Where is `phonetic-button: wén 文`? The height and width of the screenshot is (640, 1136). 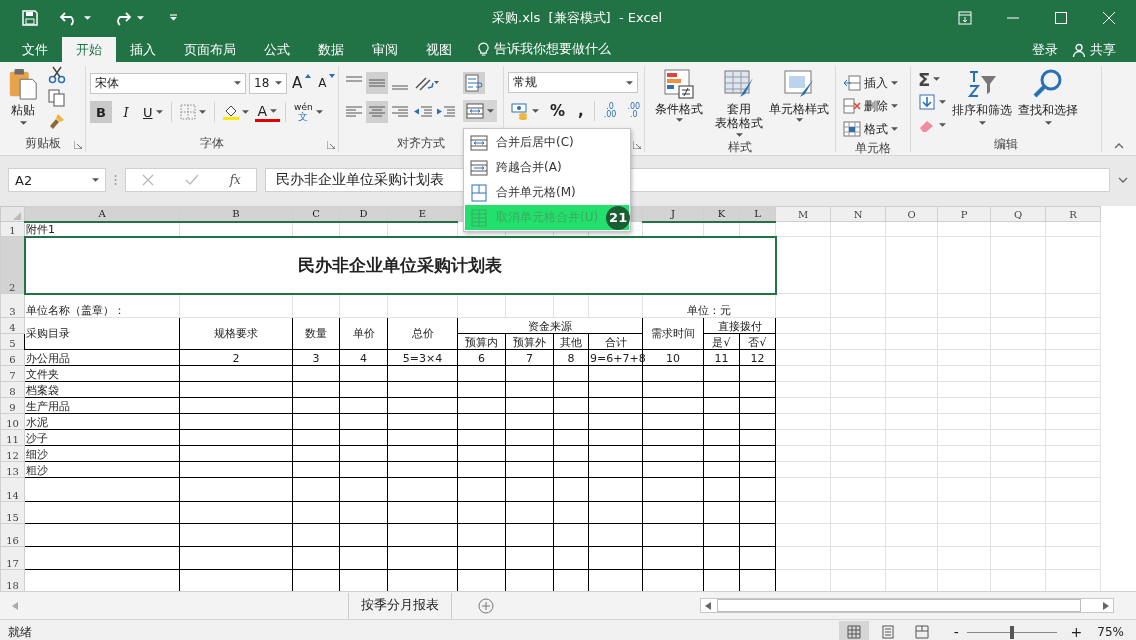
phonetic-button: wén 文 is located at coordinates (308, 112).